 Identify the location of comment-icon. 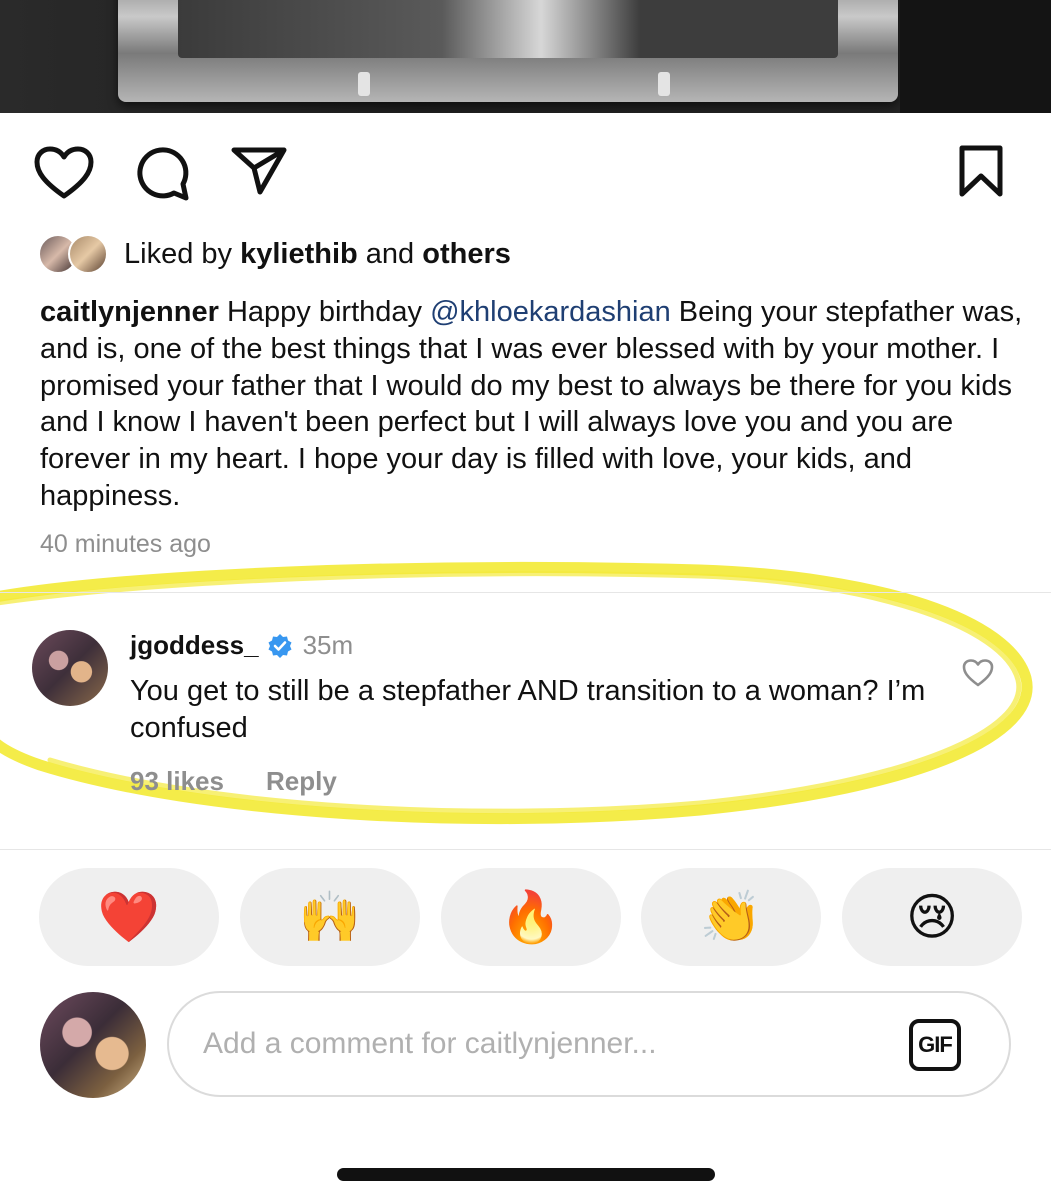
(162, 174).